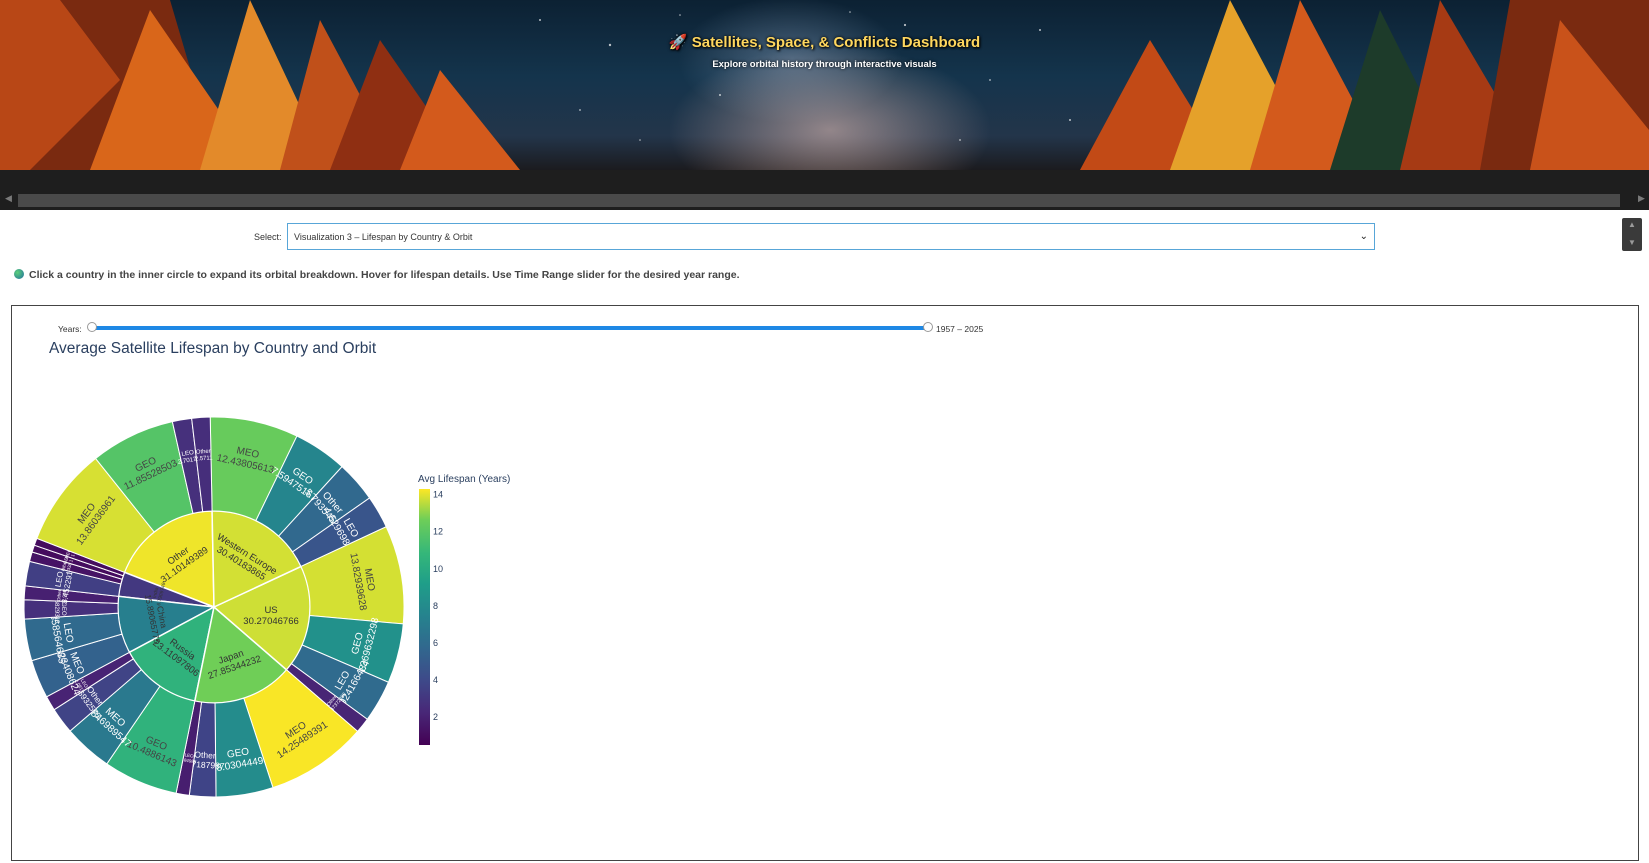 This screenshot has width=1649, height=863. I want to click on colorbar-title: Avg Lifespan (Years), so click(464, 479).